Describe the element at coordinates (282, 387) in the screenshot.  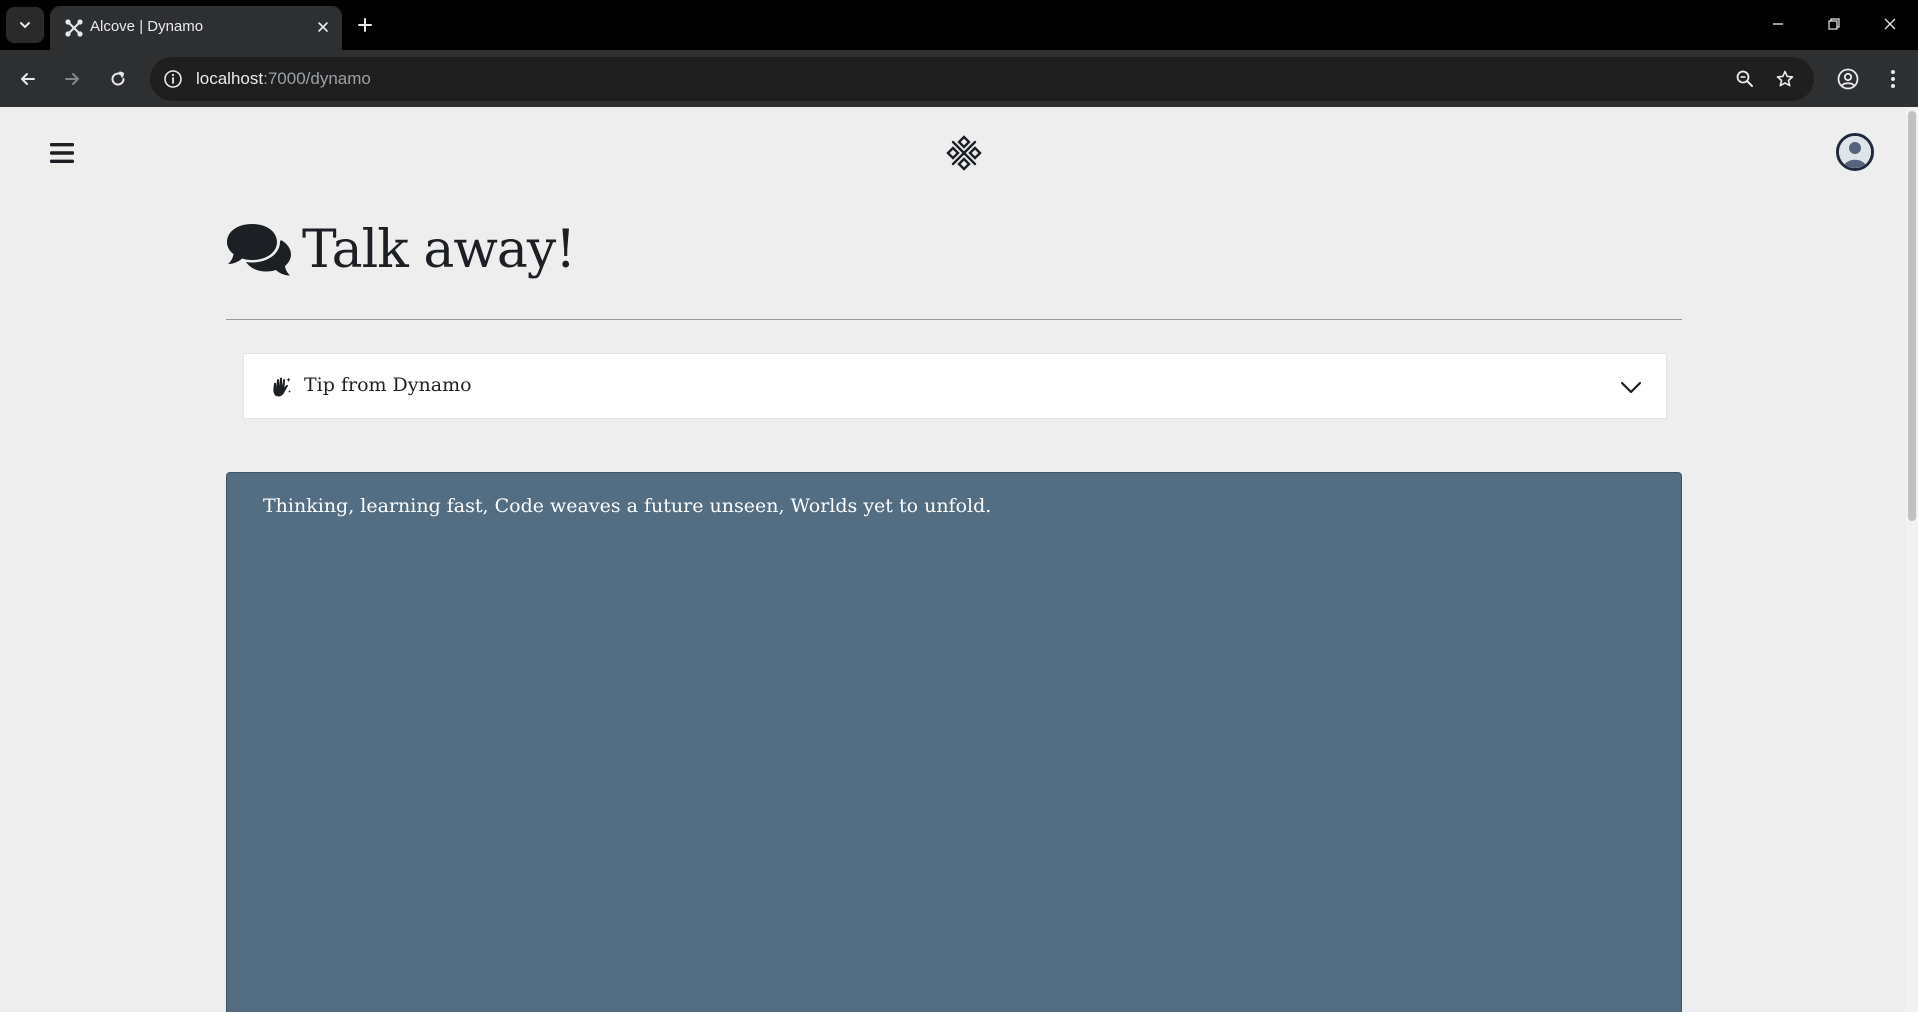
I see `hand-sparkle-icon` at that location.